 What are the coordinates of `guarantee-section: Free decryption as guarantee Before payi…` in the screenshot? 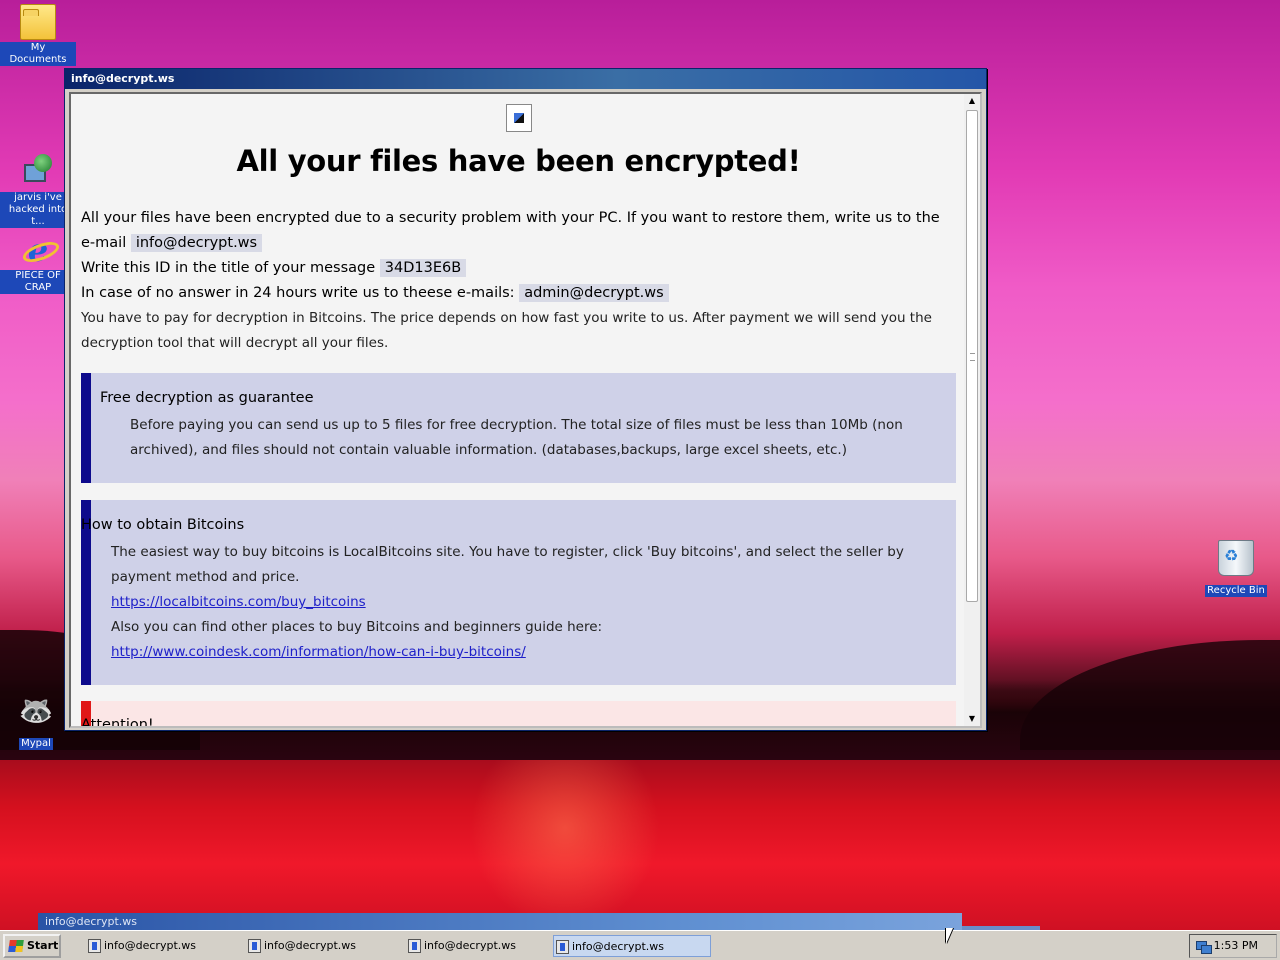 It's located at (518, 428).